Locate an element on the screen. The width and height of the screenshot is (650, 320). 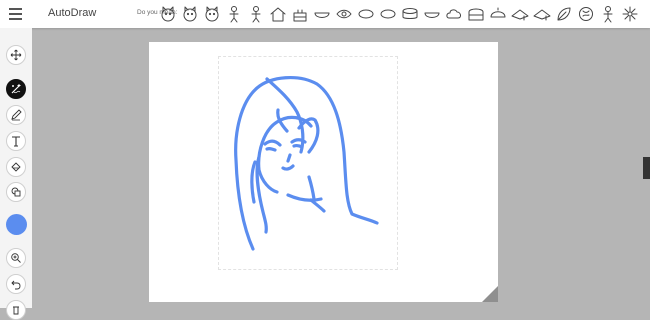
undo-button is located at coordinates (16, 284).